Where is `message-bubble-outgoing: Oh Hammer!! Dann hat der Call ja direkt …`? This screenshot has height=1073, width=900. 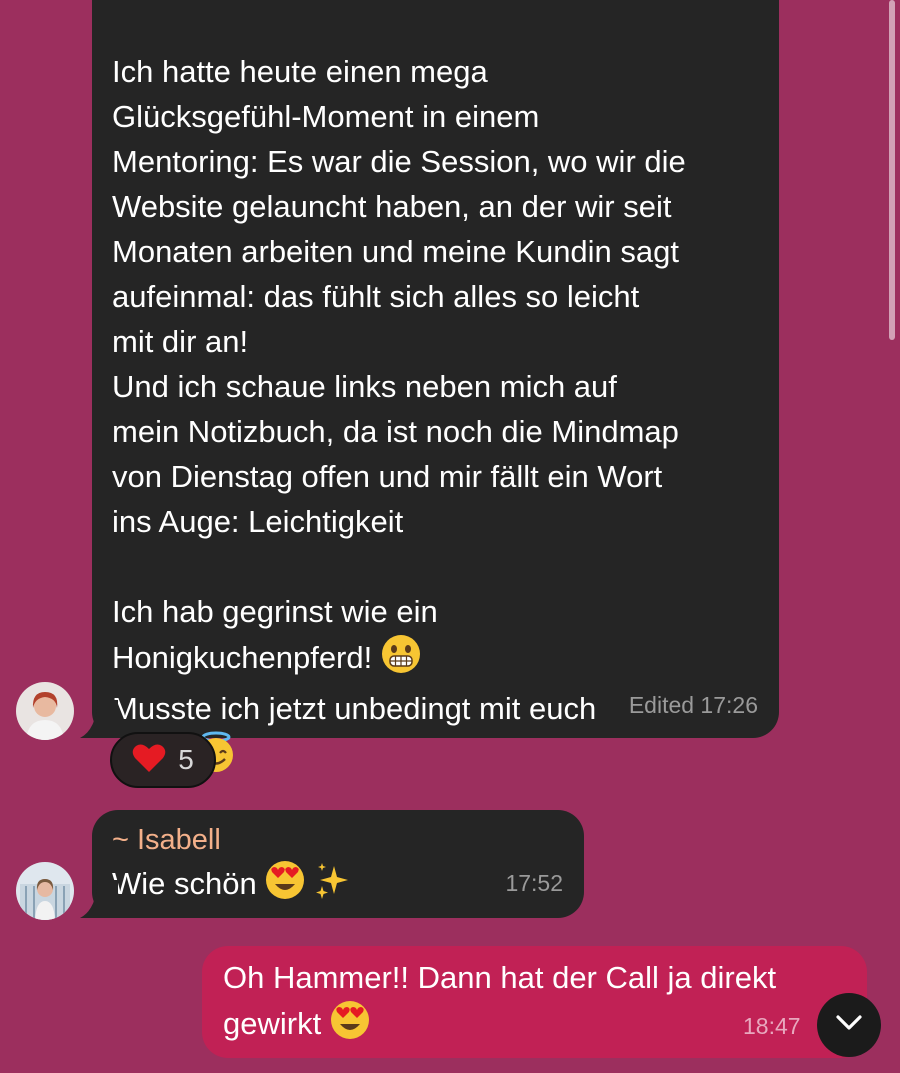 message-bubble-outgoing: Oh Hammer!! Dann hat der Call ja direkt … is located at coordinates (534, 1002).